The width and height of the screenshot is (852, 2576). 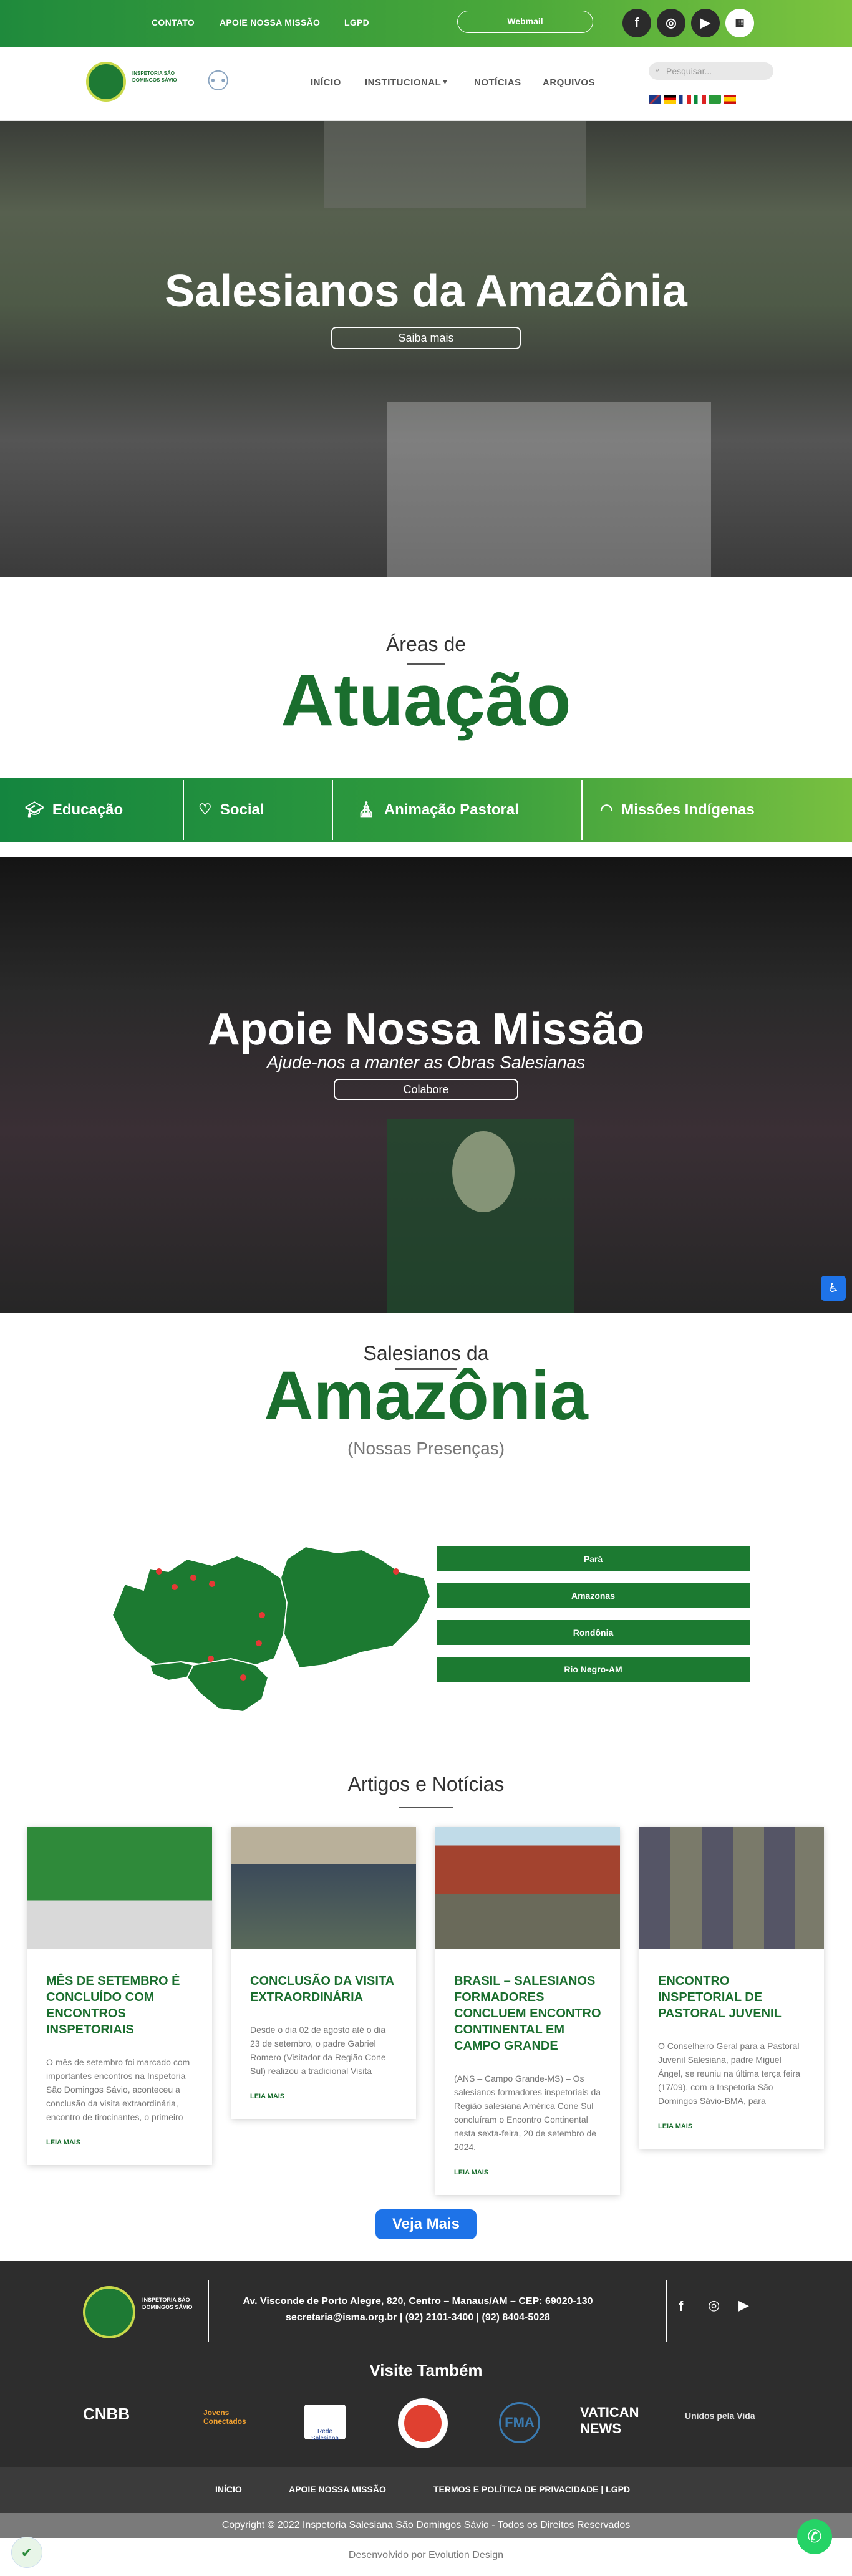 I want to click on lgpd-link: LGPD, so click(x=356, y=22).